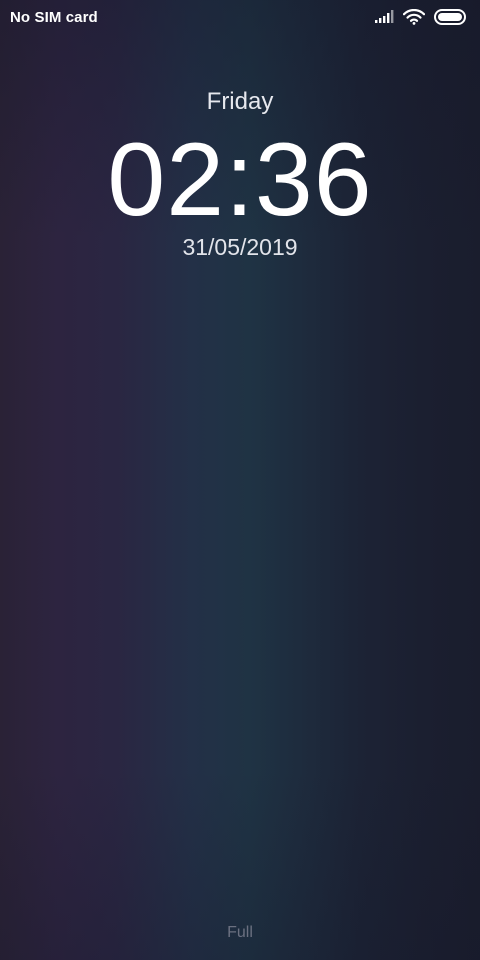  What do you see at coordinates (240, 101) in the screenshot?
I see `day-label: Friday` at bounding box center [240, 101].